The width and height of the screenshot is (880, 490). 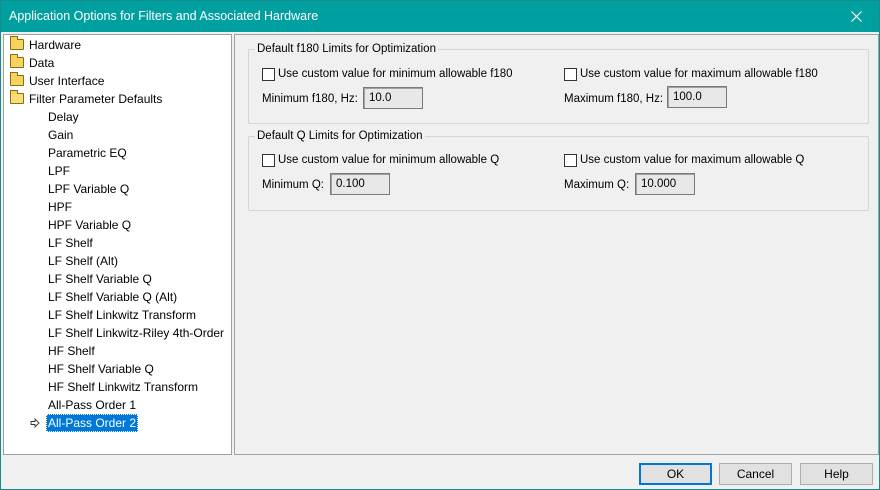 I want to click on max-q-label: Maximum Q:, so click(x=597, y=185).